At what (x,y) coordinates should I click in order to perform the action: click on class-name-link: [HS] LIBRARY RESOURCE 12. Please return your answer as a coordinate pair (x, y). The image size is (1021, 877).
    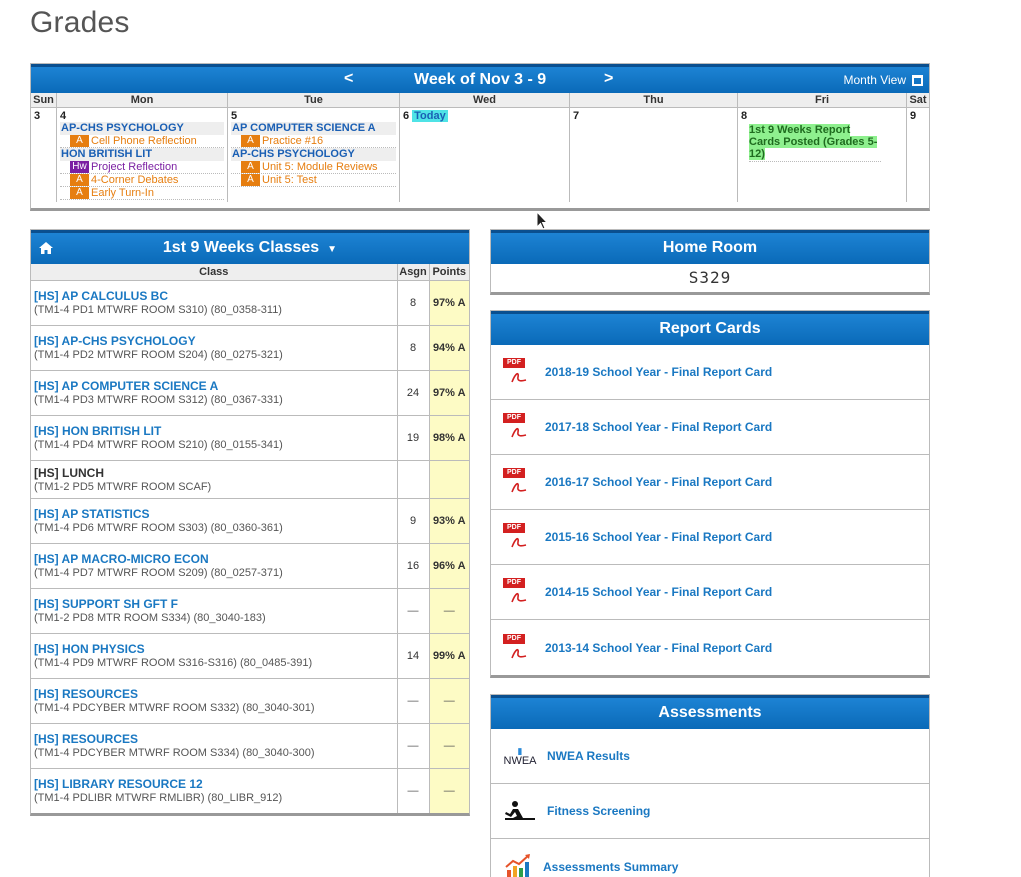
    Looking at the image, I should click on (214, 784).